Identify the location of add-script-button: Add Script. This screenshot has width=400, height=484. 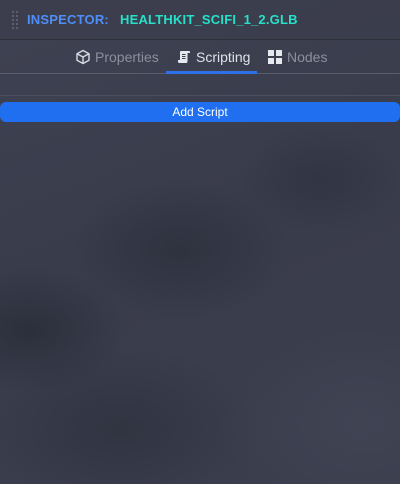
(200, 112).